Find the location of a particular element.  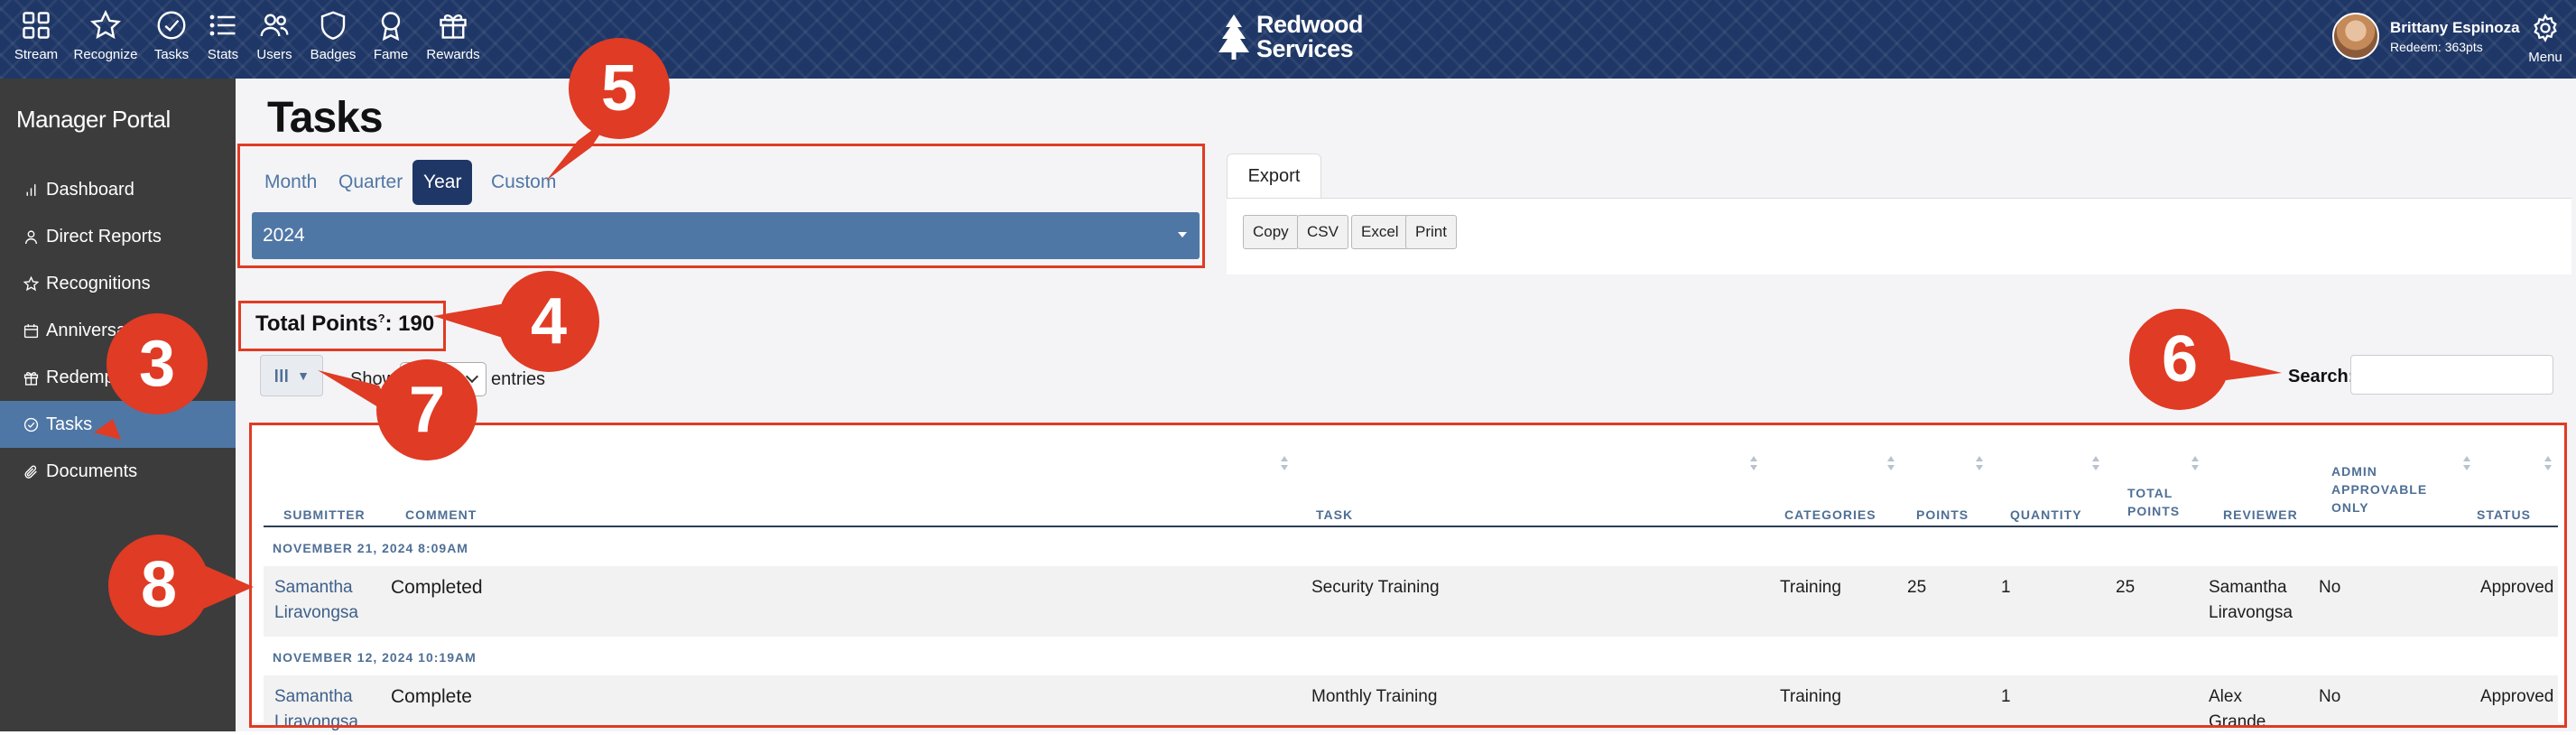

callout-badge-5: 5 is located at coordinates (619, 89).